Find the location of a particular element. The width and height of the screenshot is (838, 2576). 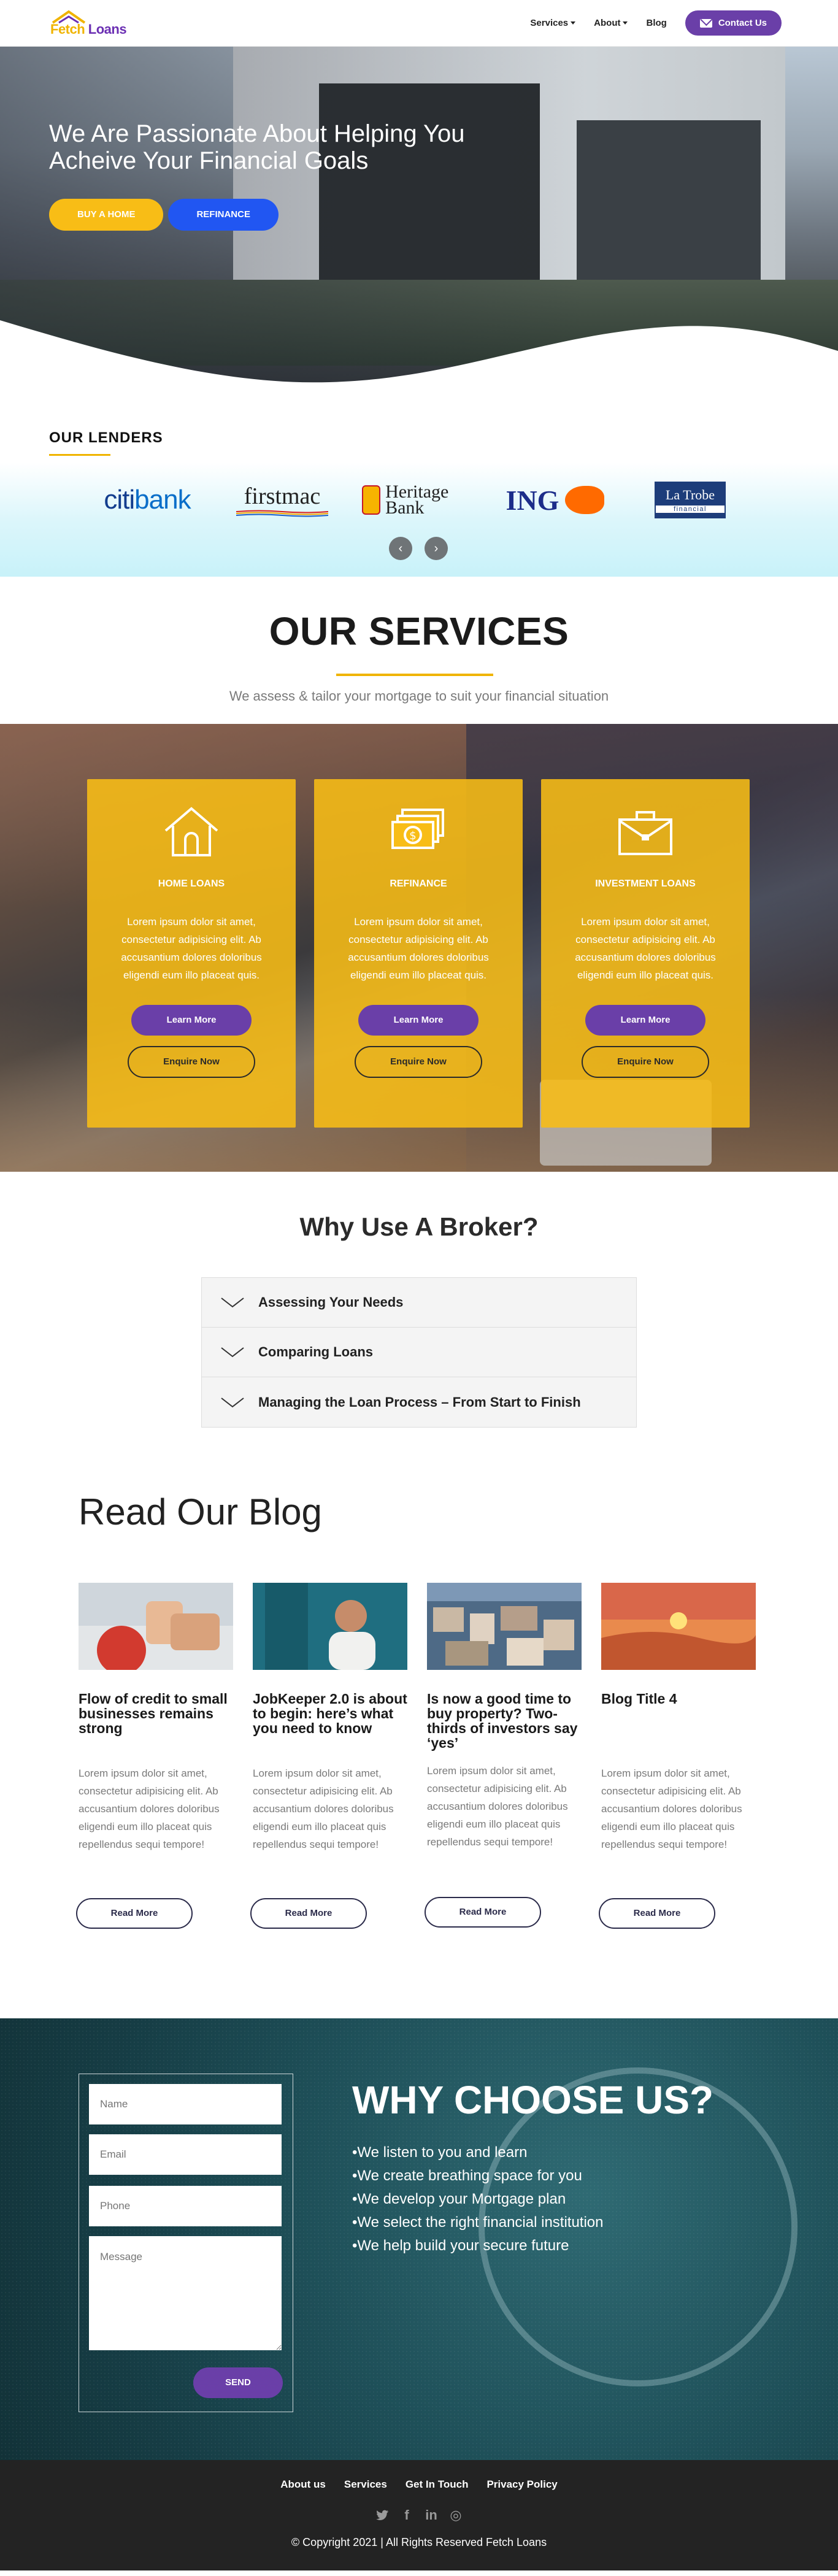

why-point: •We create breathing space for you is located at coordinates (467, 2175).